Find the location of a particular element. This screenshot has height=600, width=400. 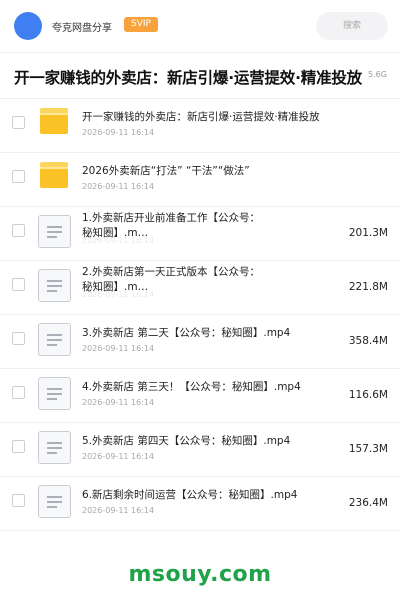

file-name: 4.外卖新店 第三天！【公众号：秘知圈】.mp4 is located at coordinates (191, 387).